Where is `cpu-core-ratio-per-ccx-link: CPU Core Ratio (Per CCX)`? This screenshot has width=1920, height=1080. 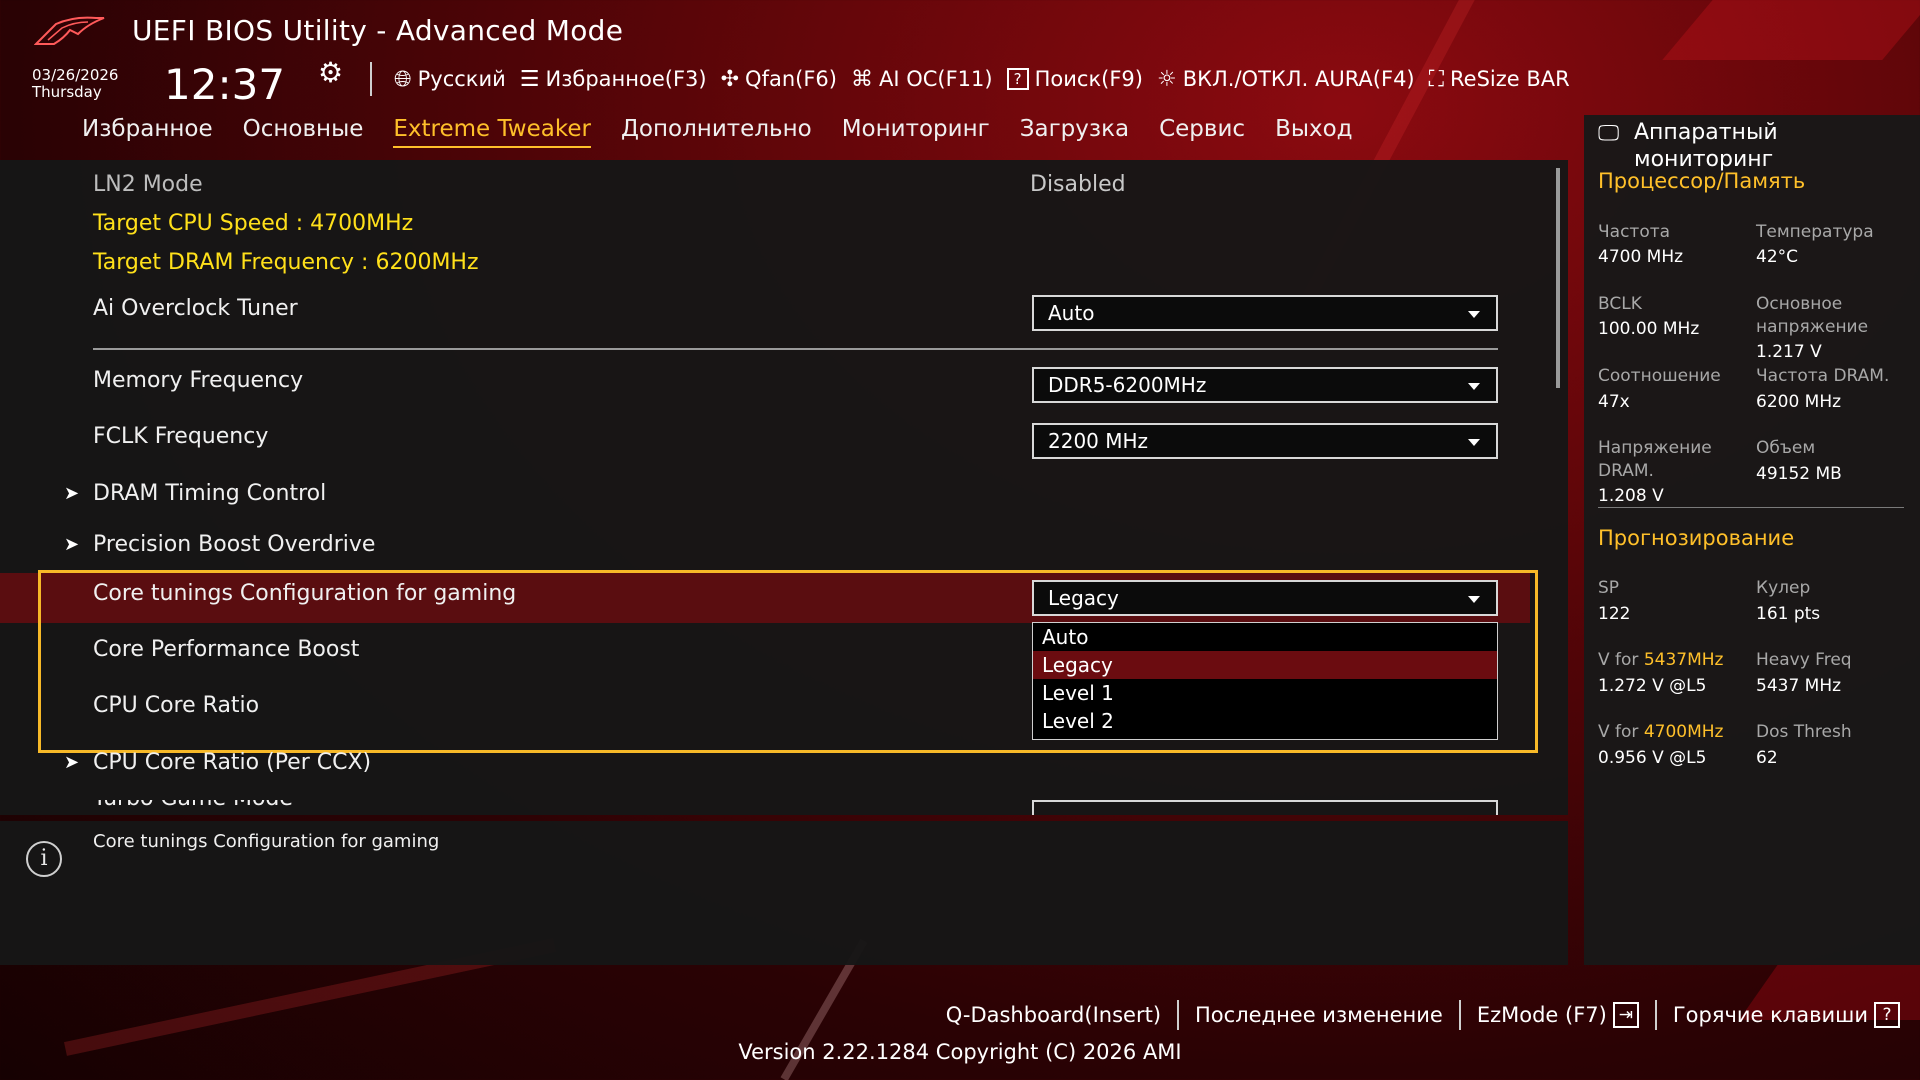 cpu-core-ratio-per-ccx-link: CPU Core Ratio (Per CCX) is located at coordinates (232, 762).